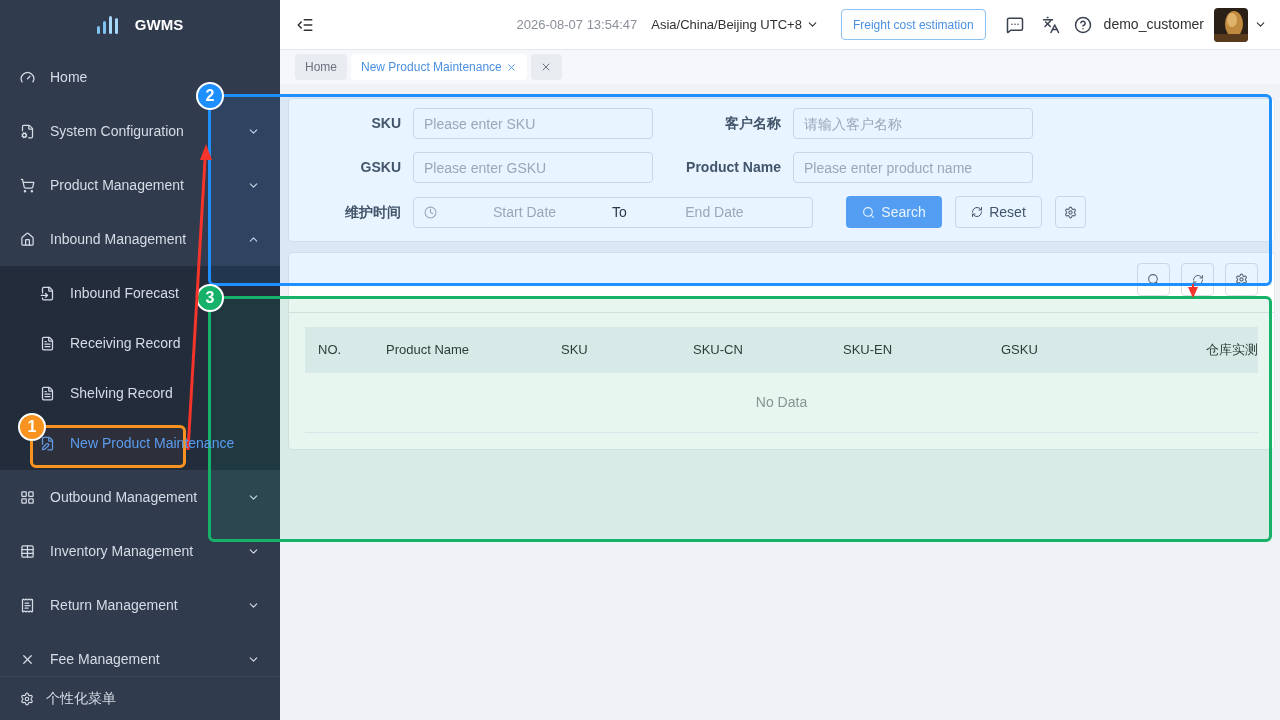 This screenshot has height=720, width=1280. Describe the element at coordinates (1050, 24) in the screenshot. I see `translate-icon` at that location.